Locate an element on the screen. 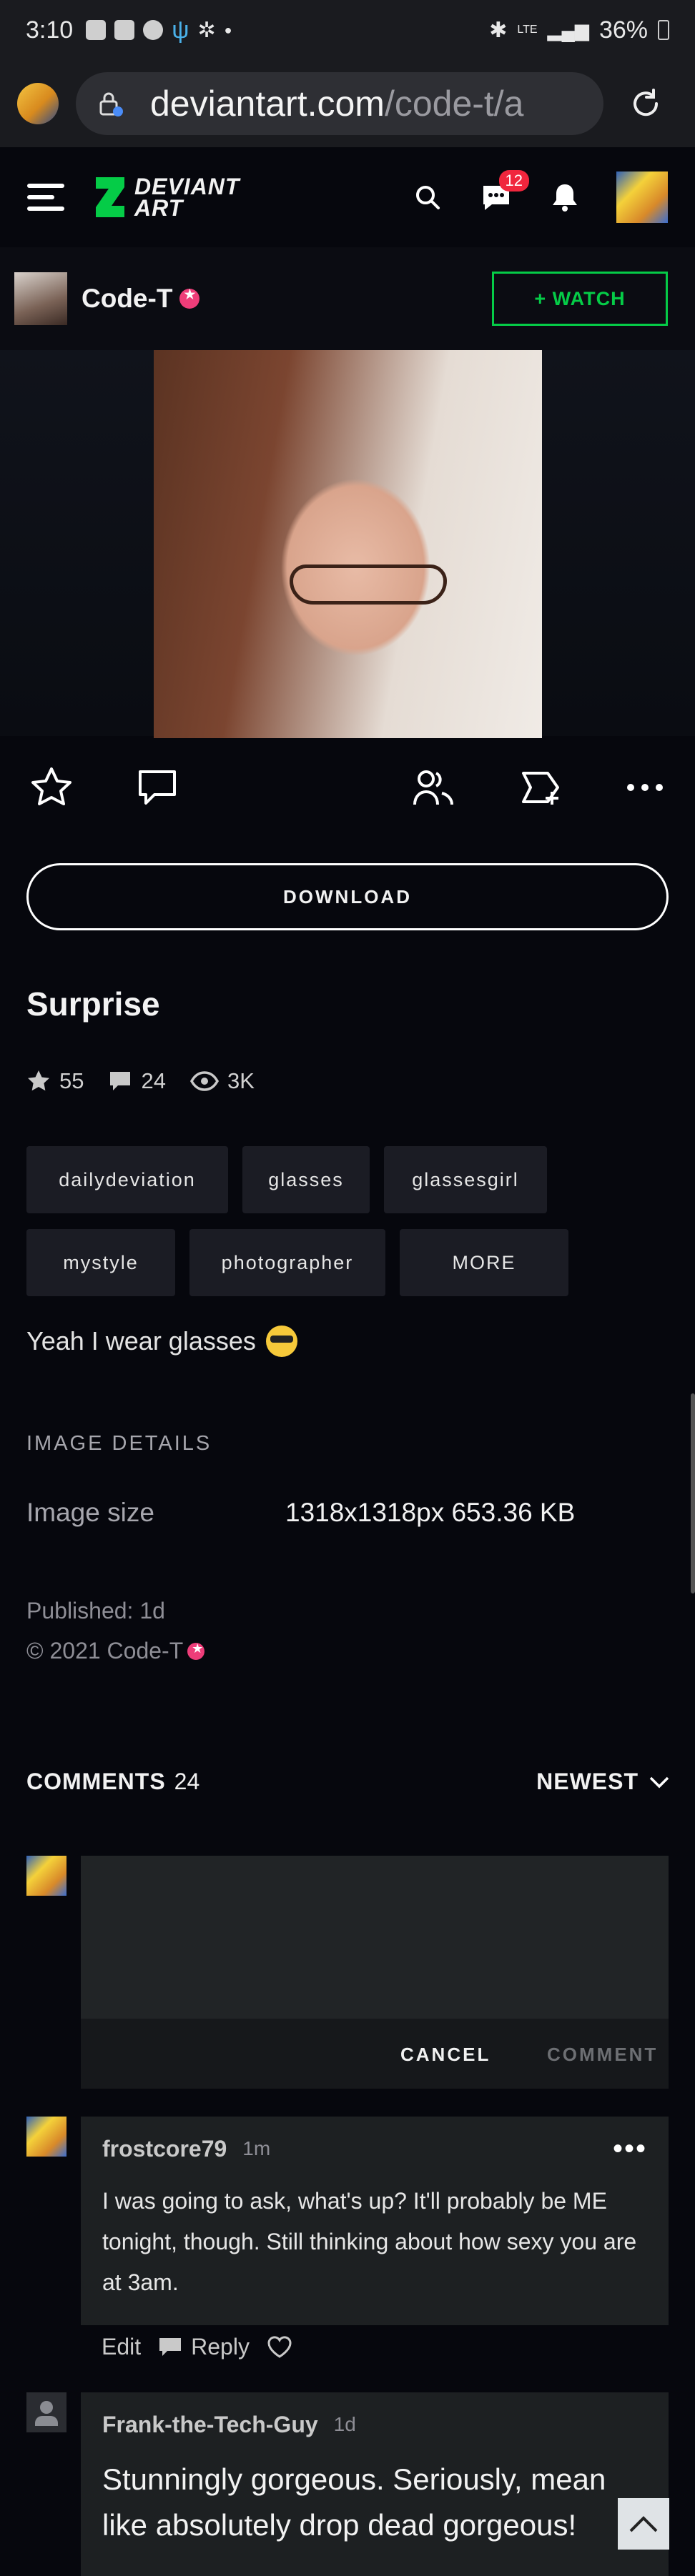  notifications-button is located at coordinates (565, 197).